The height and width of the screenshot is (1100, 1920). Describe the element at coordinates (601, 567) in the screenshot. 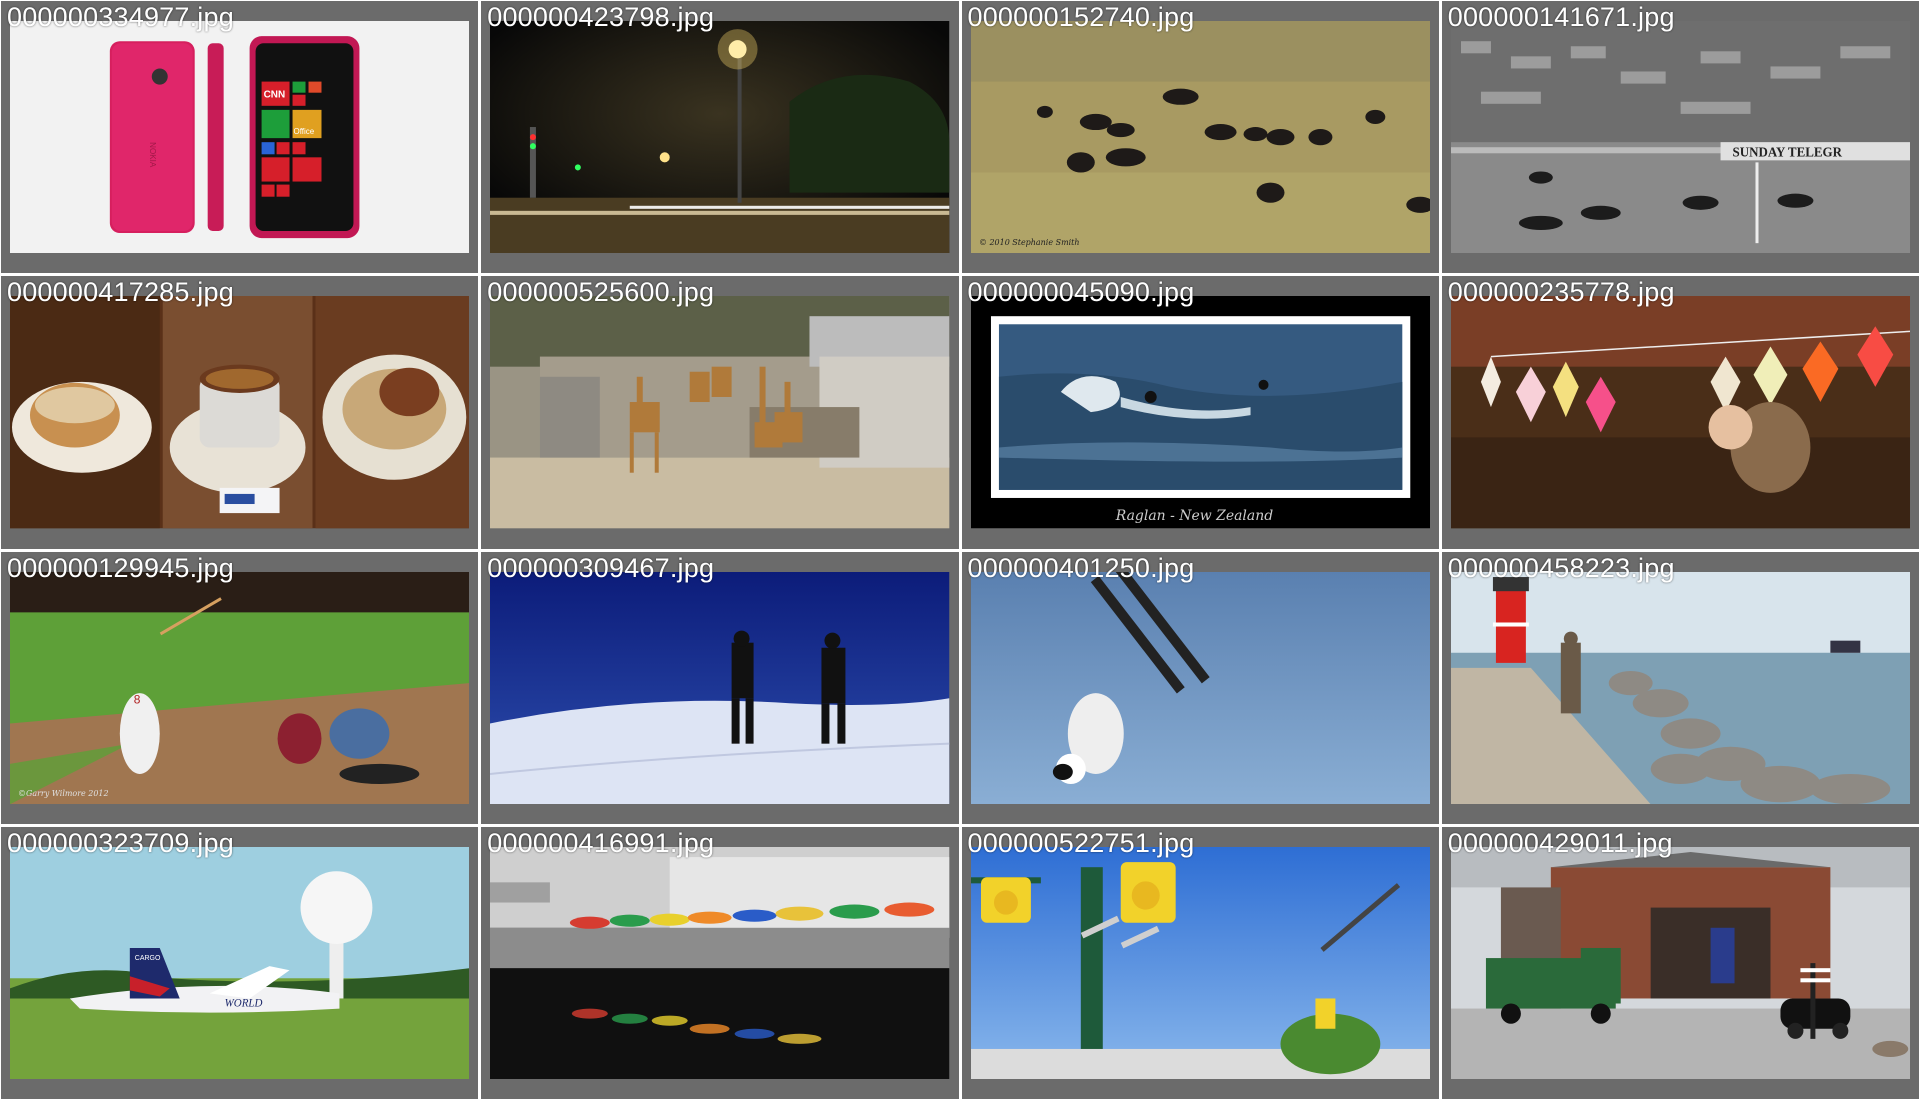

I see `image-filename: 000000309467.jpg` at that location.